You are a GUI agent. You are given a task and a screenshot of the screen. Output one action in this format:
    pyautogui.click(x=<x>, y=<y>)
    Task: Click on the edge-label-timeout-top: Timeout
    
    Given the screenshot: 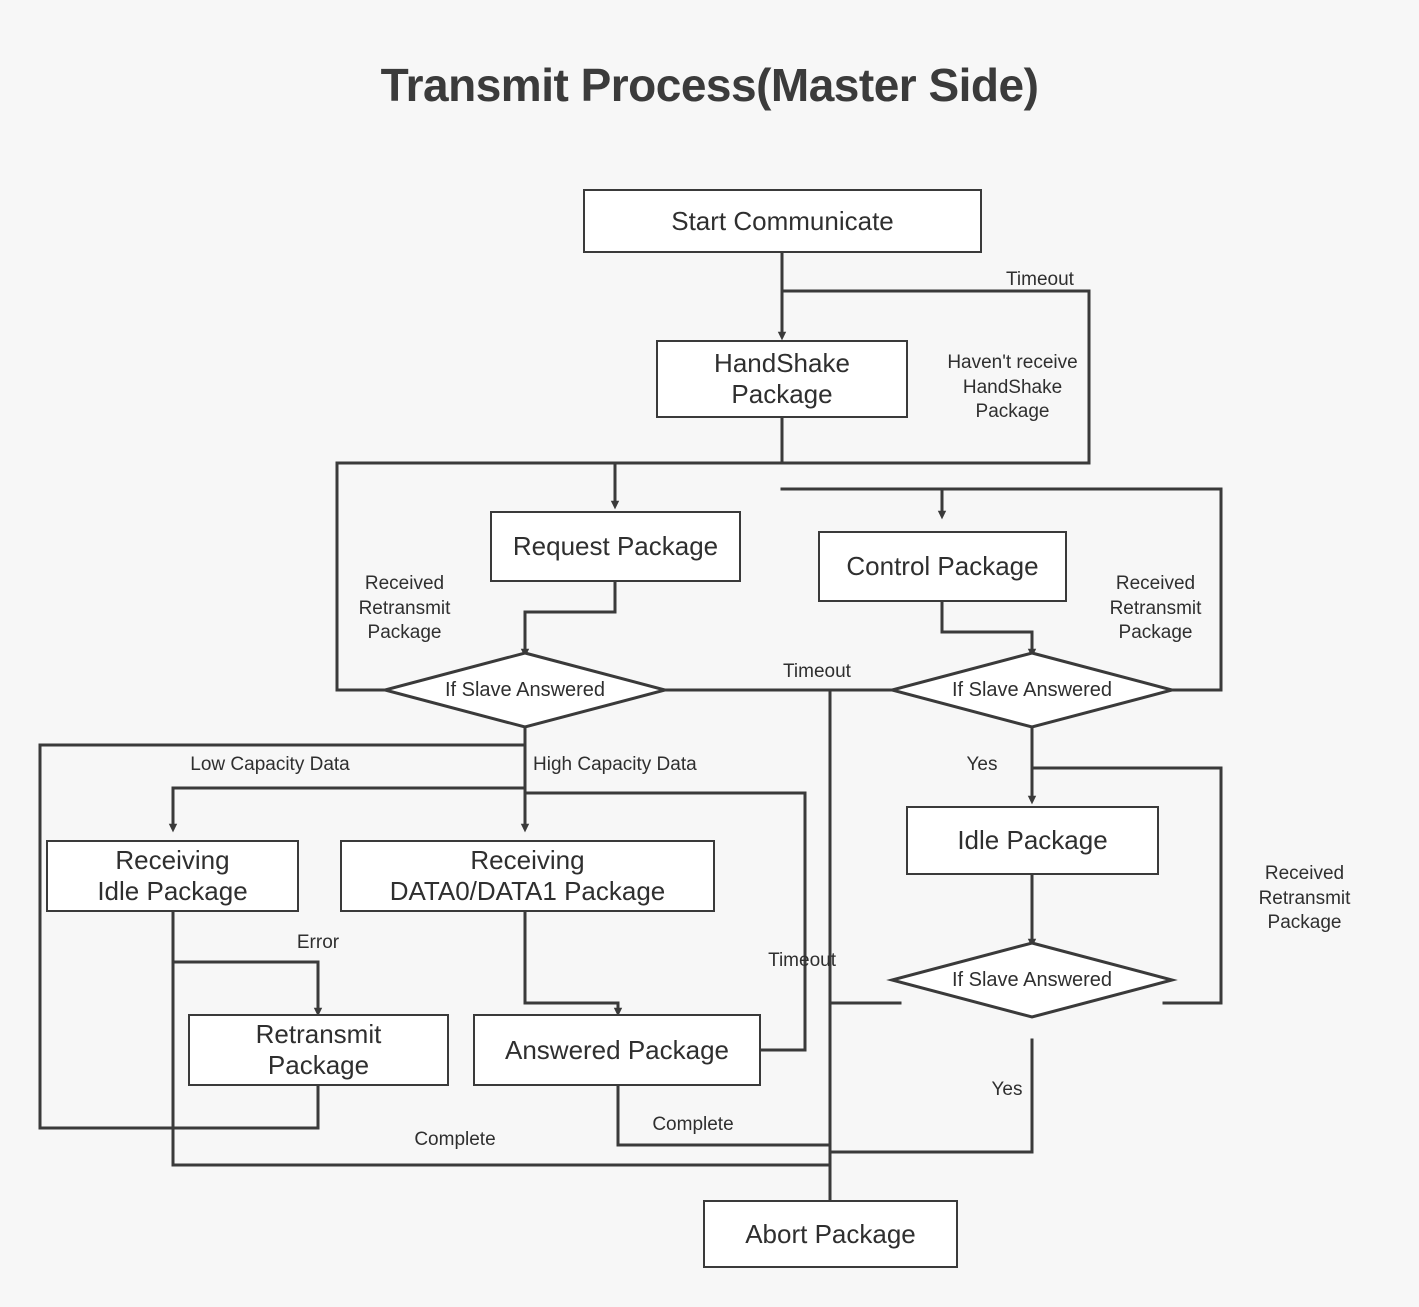 What is the action you would take?
    pyautogui.click(x=1040, y=279)
    